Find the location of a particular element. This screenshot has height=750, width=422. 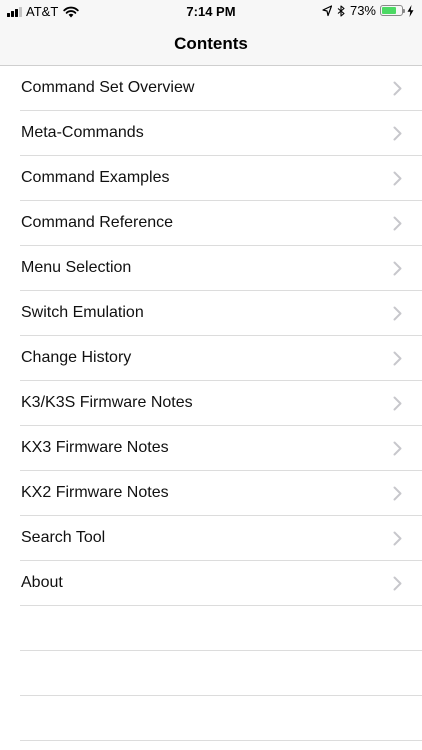

status-bar: AT&T 7:14 PM 73% is located at coordinates (211, 11).